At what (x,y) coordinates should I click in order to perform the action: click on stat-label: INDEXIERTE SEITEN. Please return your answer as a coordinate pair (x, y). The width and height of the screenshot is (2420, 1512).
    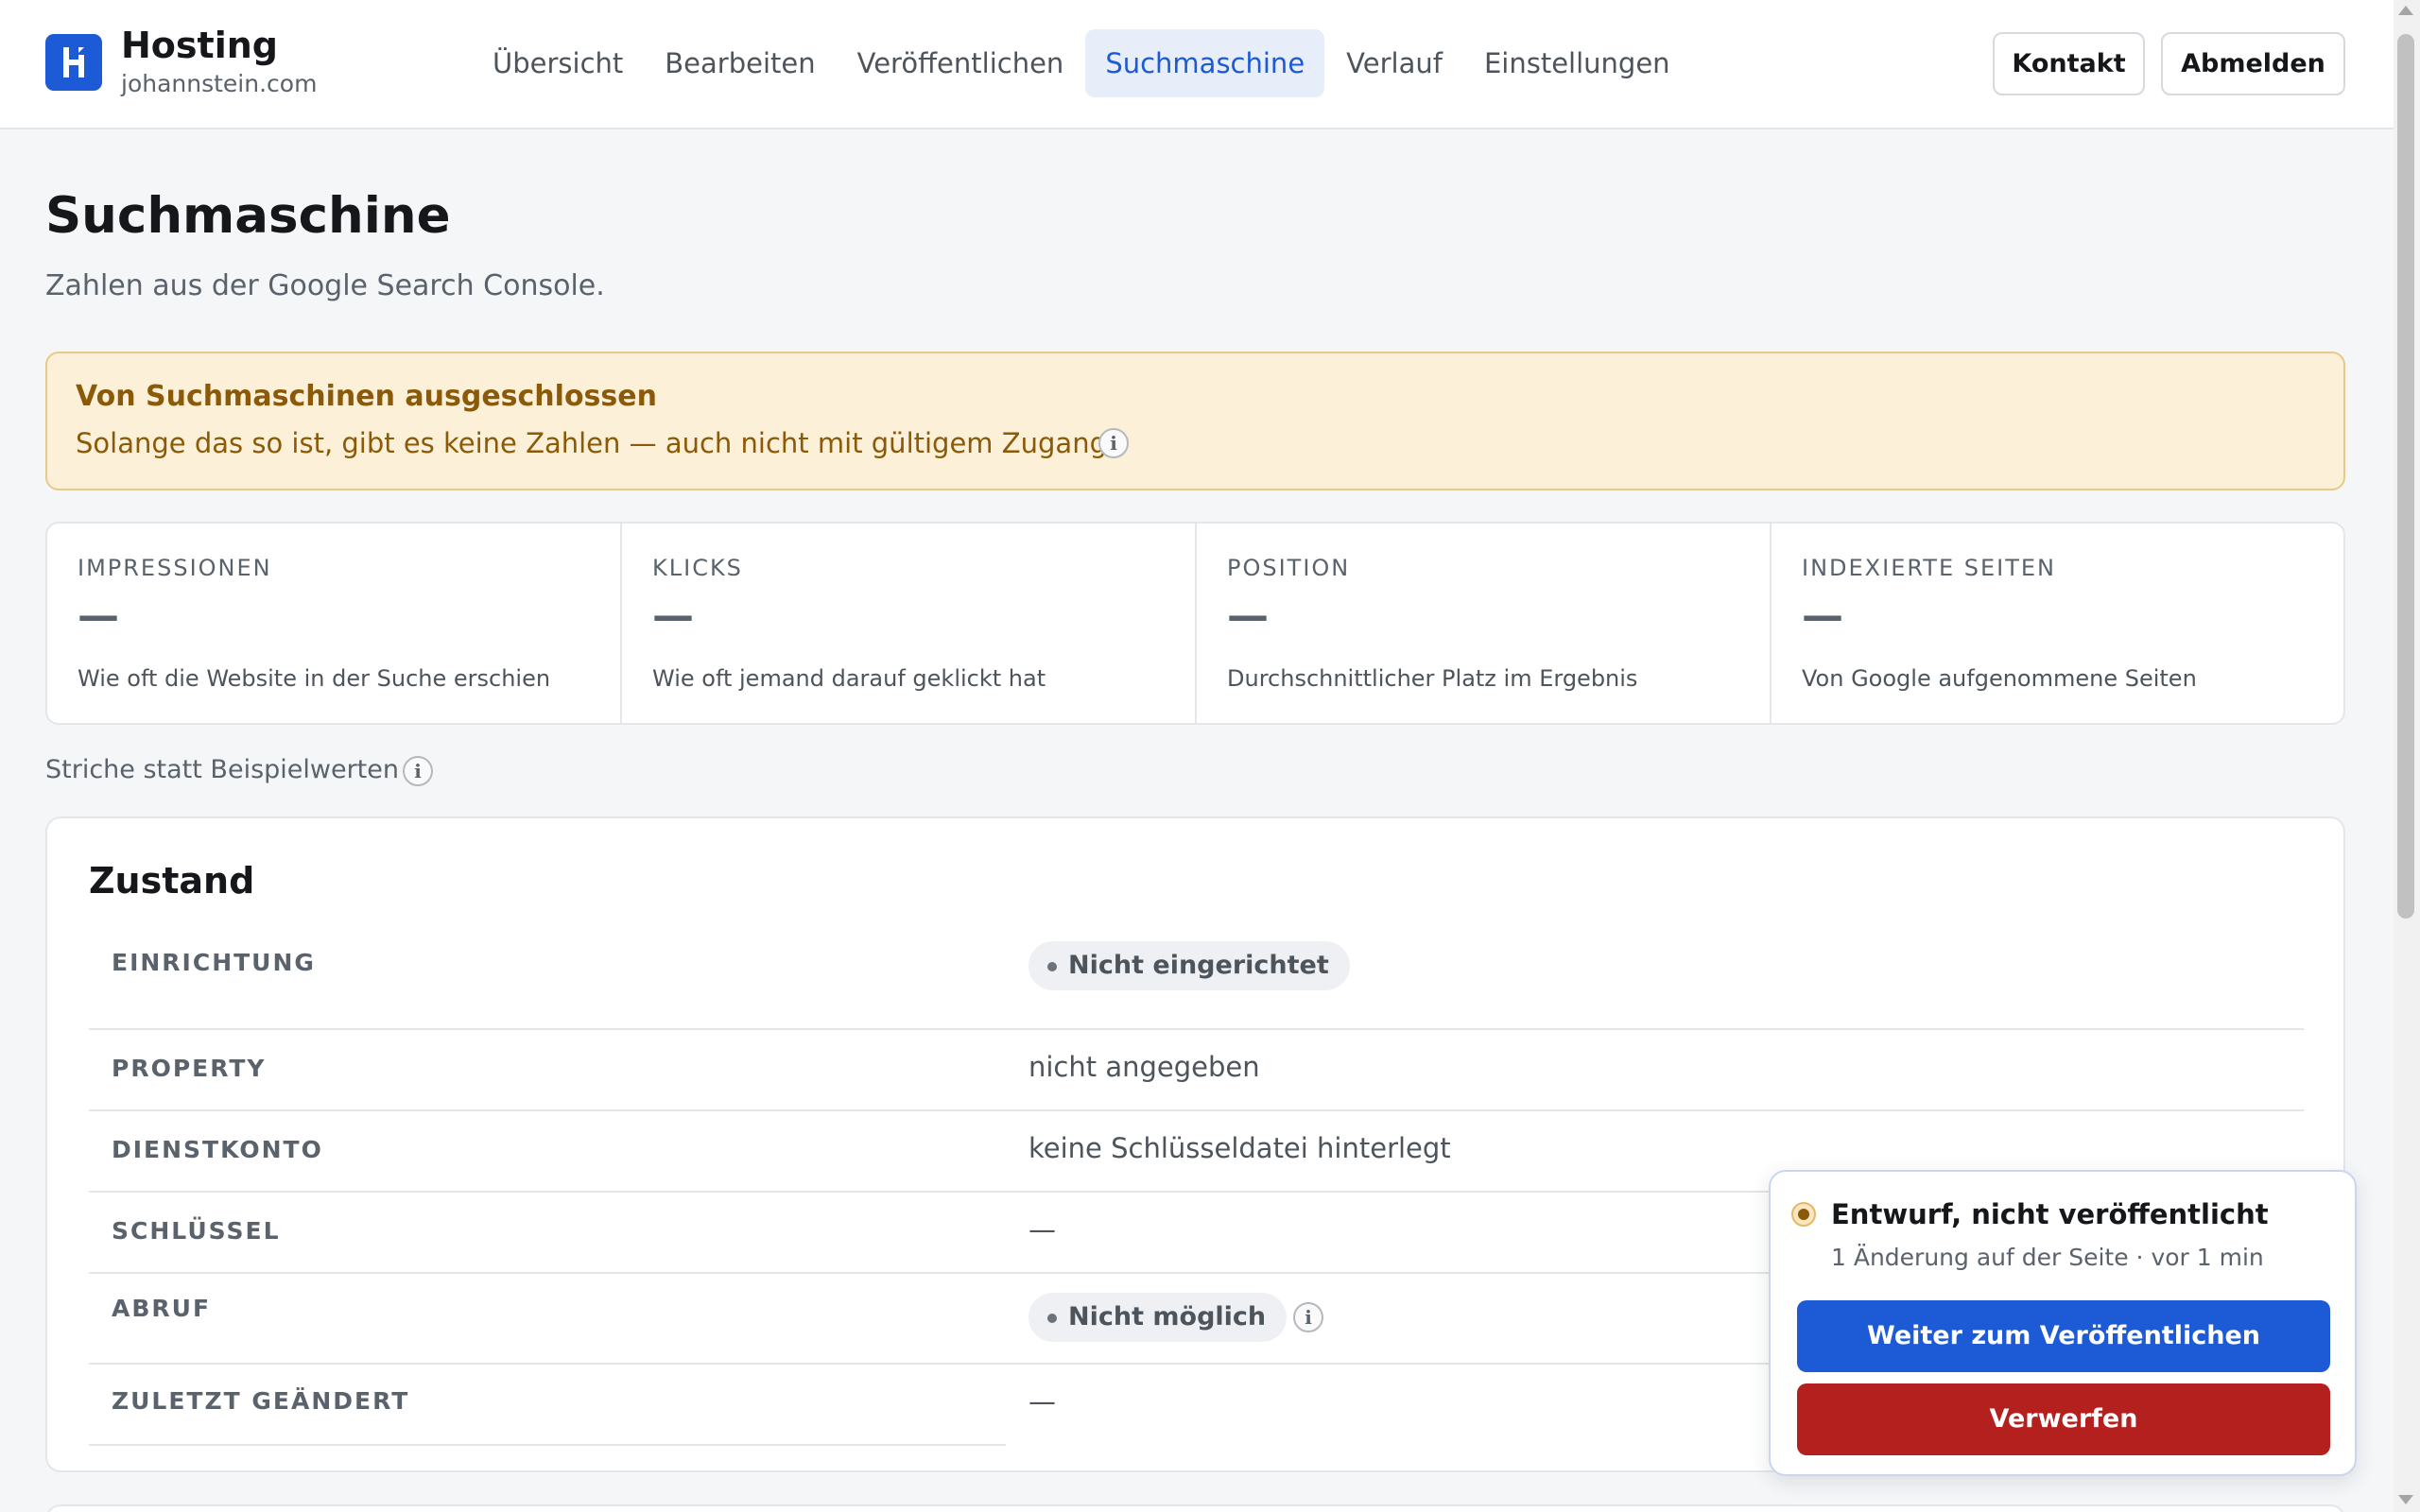
    Looking at the image, I should click on (1929, 568).